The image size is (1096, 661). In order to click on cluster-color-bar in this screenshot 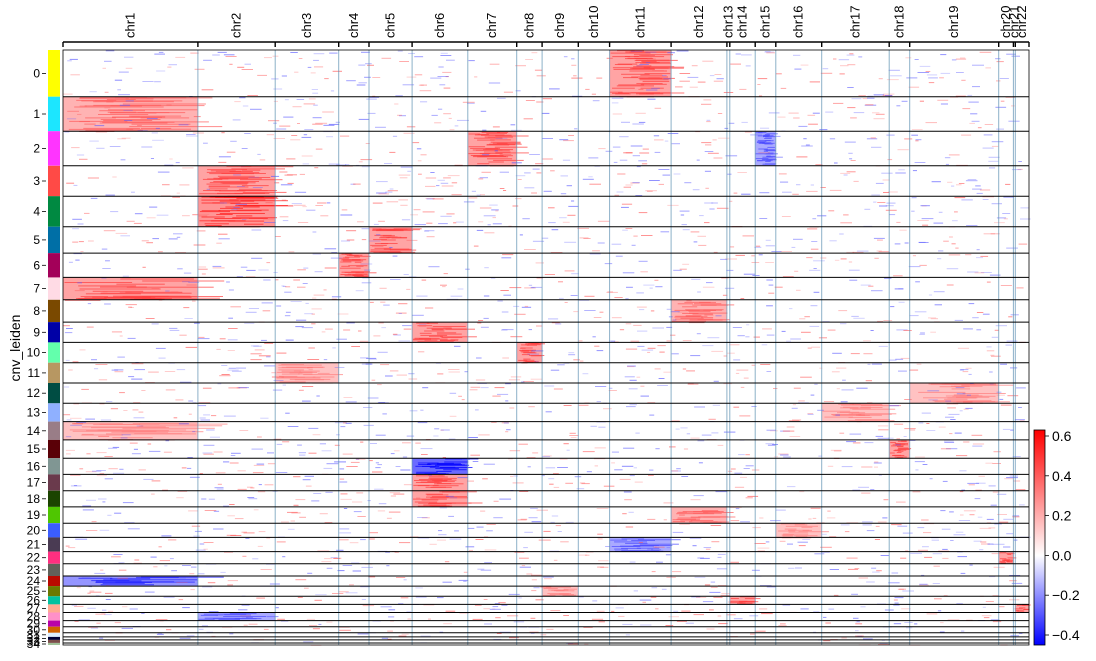, I will do `click(54, 347)`.